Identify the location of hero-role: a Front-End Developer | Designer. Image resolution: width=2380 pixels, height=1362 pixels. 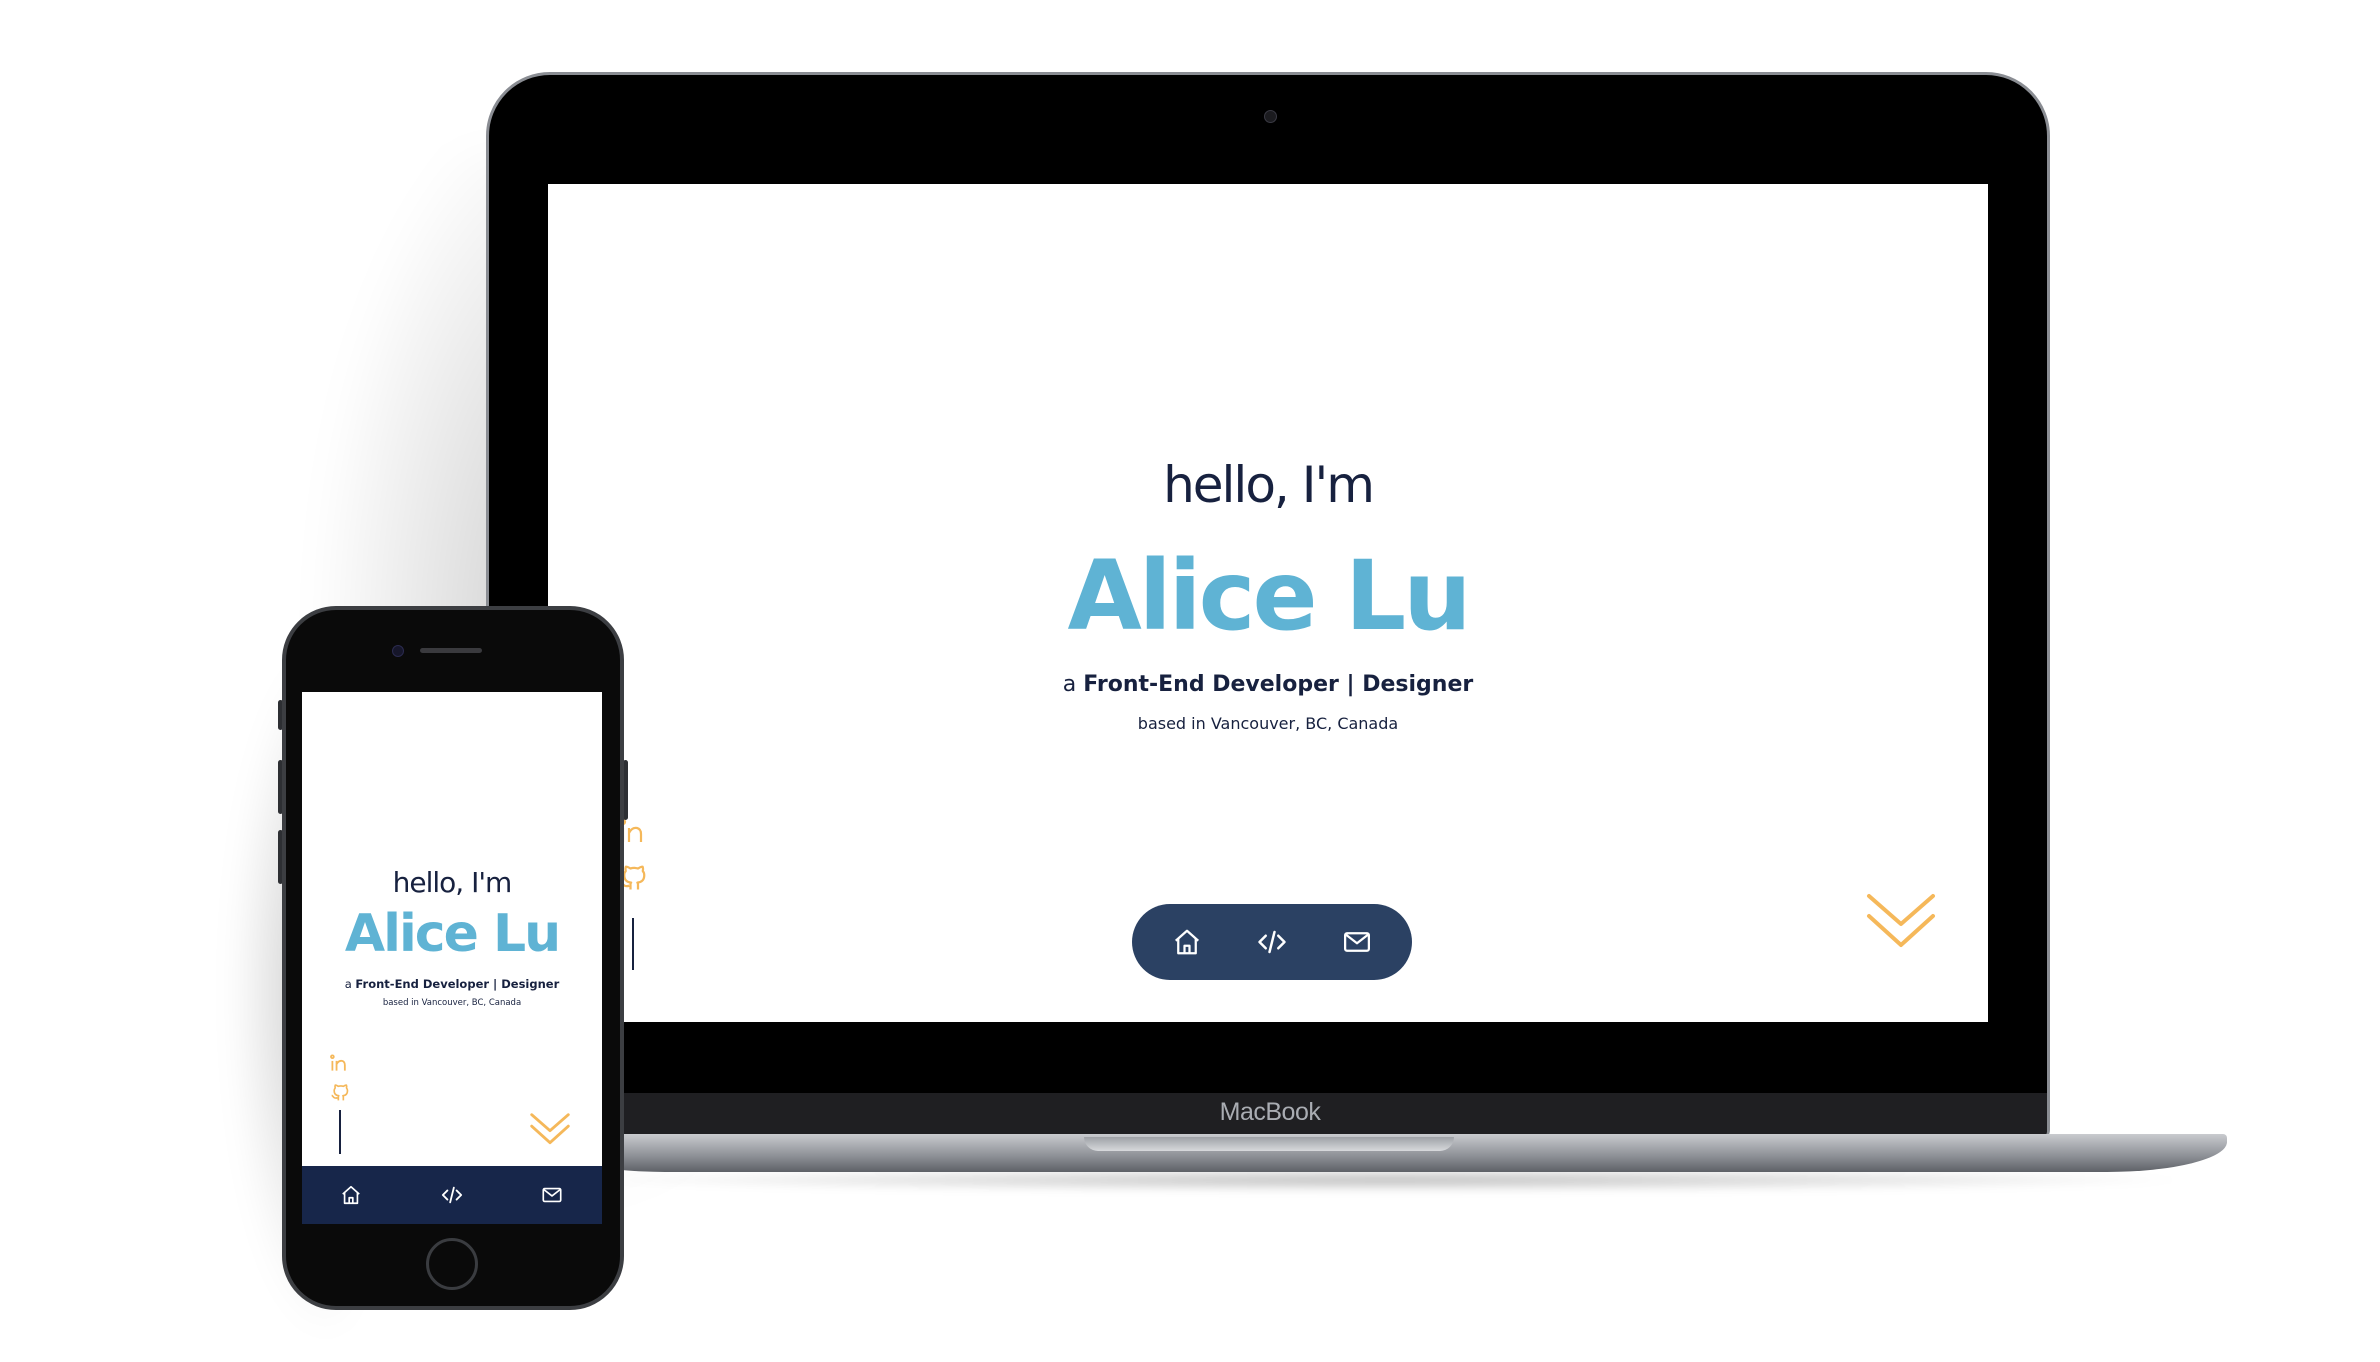
(1268, 684).